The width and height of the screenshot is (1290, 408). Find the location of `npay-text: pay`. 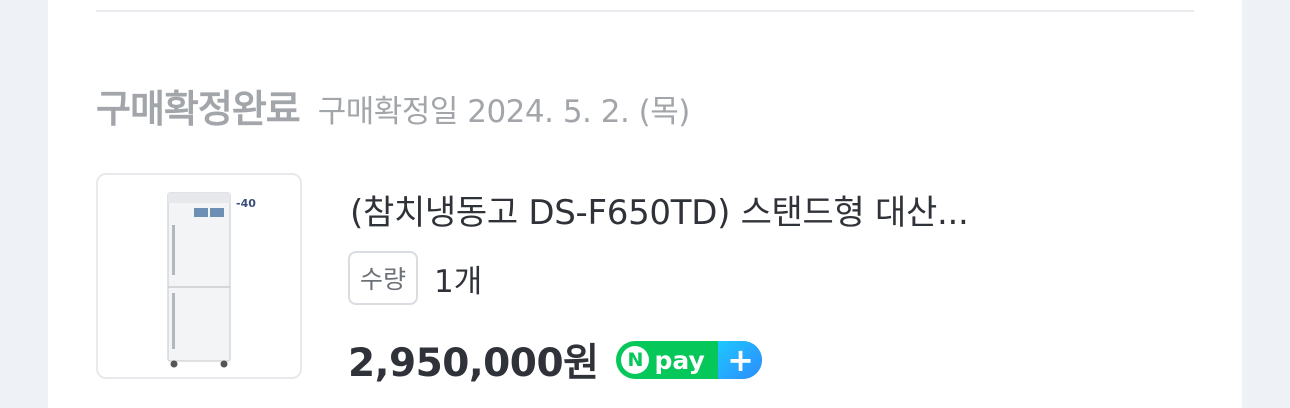

npay-text: pay is located at coordinates (679, 360).